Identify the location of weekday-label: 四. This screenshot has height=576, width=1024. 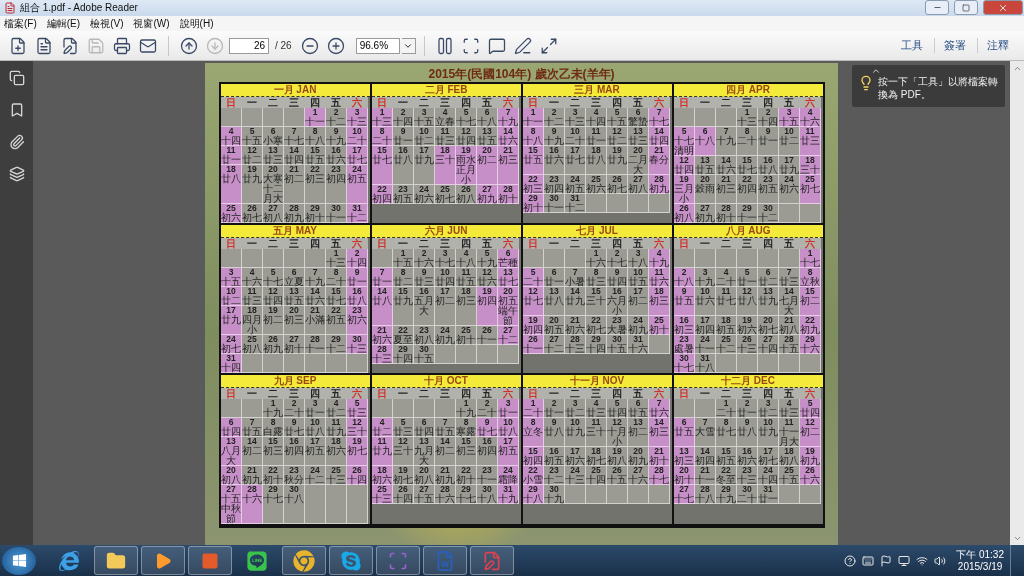
(466, 393).